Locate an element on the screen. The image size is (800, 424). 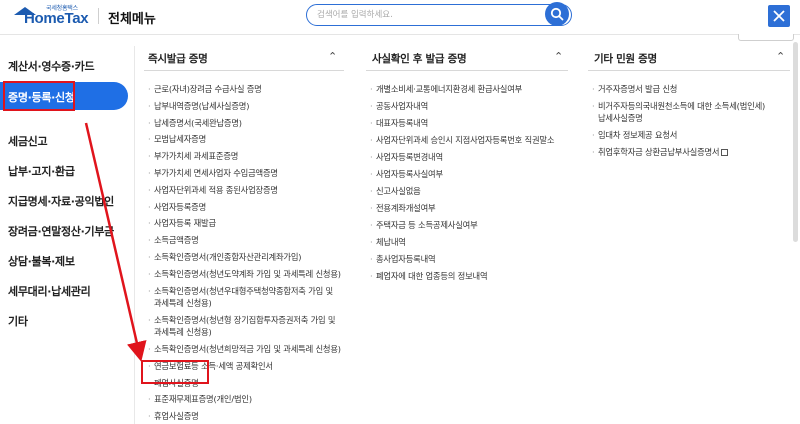
annotation-arrow is located at coordinates (115, 242).